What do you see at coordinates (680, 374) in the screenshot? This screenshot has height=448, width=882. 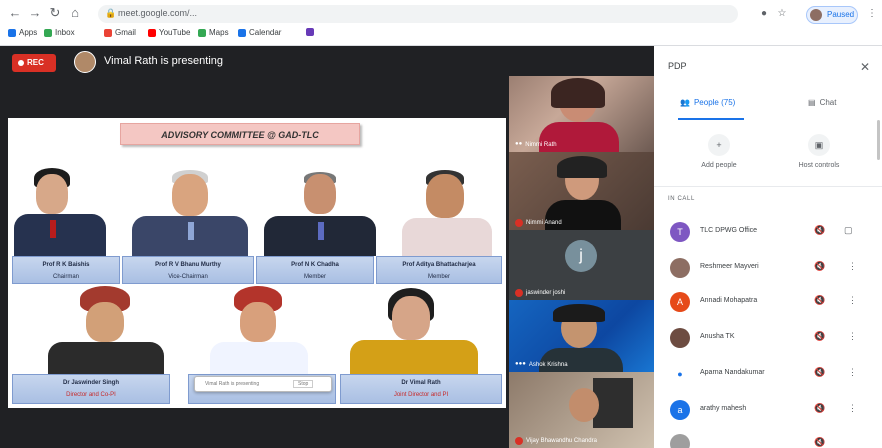 I see `avatar: ●` at bounding box center [680, 374].